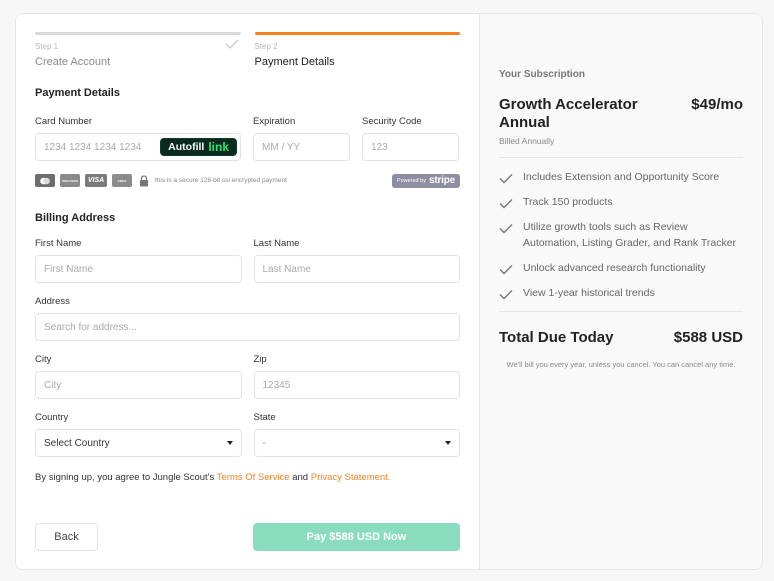 The width and height of the screenshot is (774, 581). Describe the element at coordinates (96, 180) in the screenshot. I see `visa-icon: VISA` at that location.